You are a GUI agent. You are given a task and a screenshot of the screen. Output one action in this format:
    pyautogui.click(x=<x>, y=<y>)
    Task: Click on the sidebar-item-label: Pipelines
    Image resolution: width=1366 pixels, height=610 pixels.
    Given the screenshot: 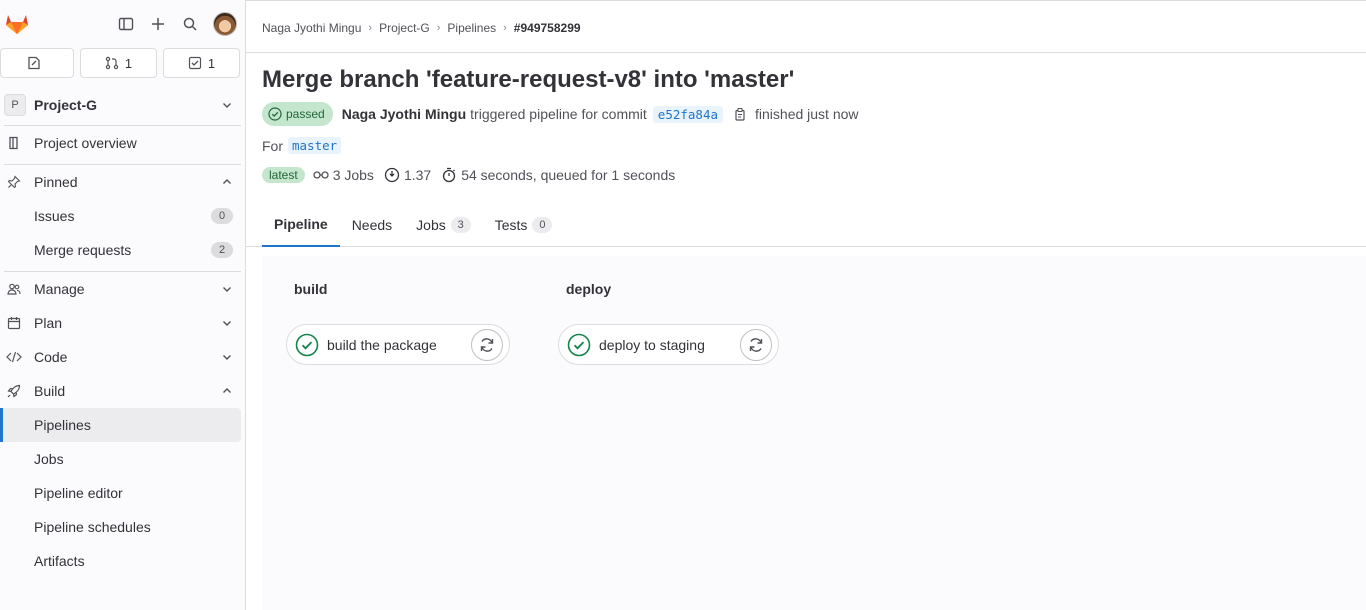 What is the action you would take?
    pyautogui.click(x=62, y=425)
    